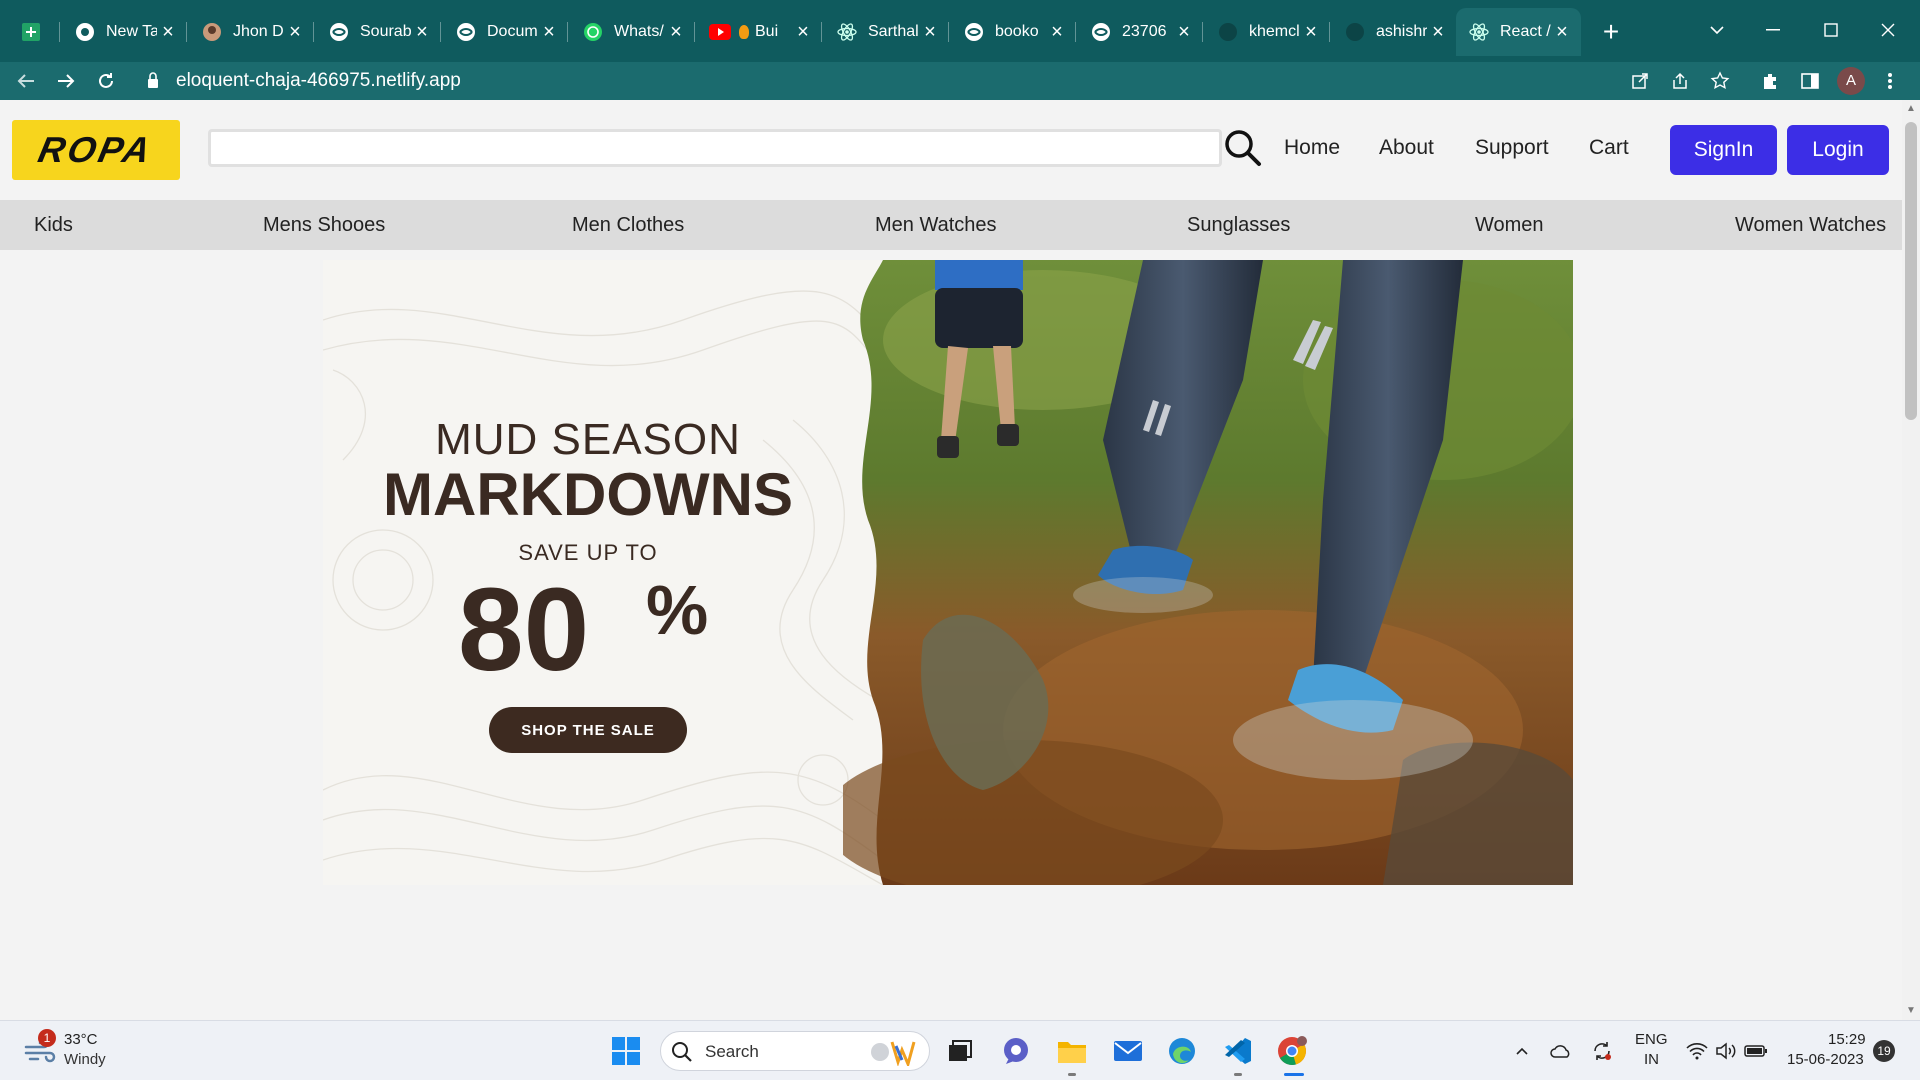 The width and height of the screenshot is (1920, 1080). I want to click on hero-discount-number: 80, so click(524, 630).